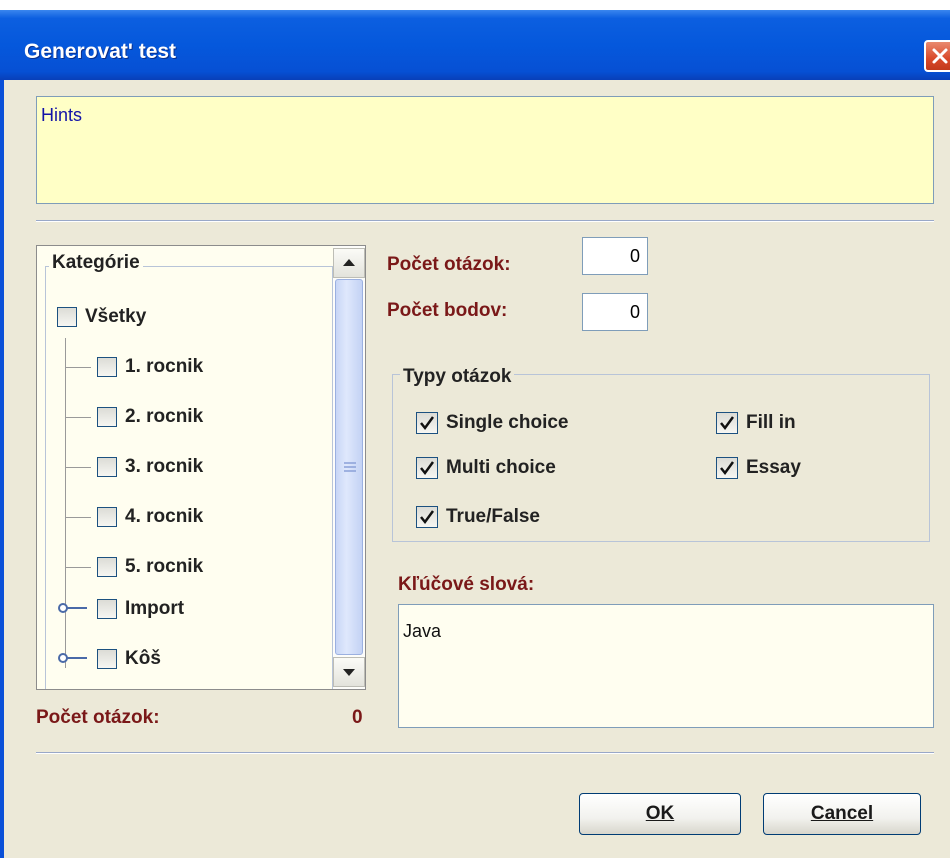 This screenshot has height=858, width=950. I want to click on tree-item-5-rocnik: 5. rocnik, so click(150, 567).